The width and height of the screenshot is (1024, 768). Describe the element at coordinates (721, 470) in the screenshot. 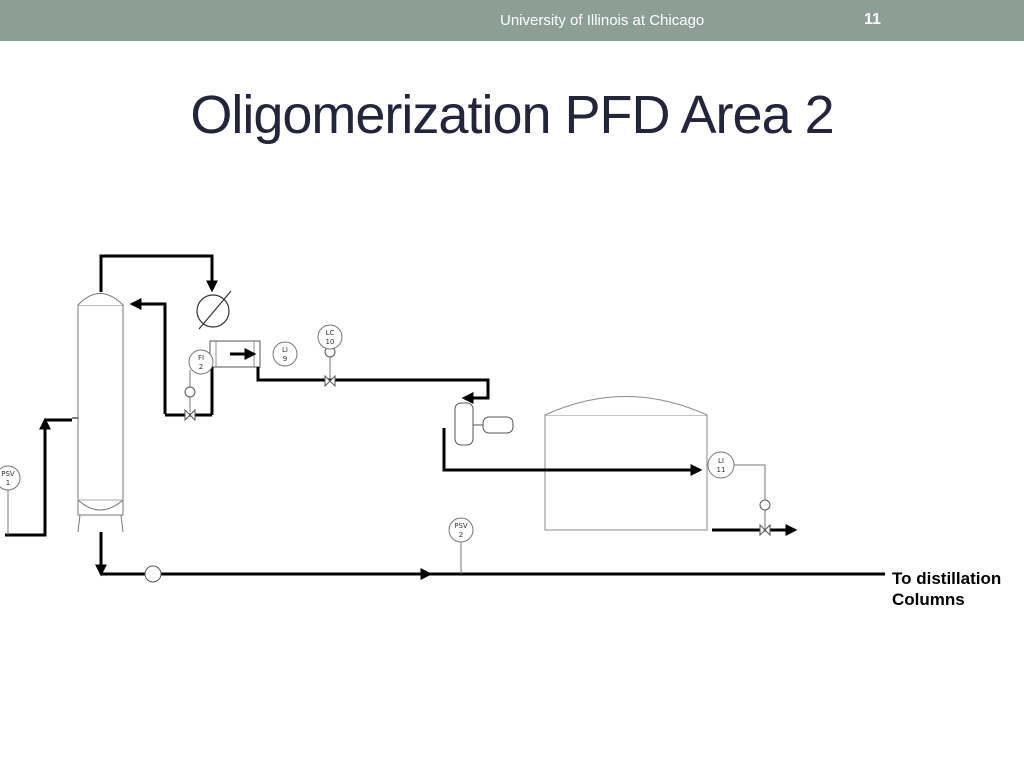

I see `svg-text: 11` at that location.